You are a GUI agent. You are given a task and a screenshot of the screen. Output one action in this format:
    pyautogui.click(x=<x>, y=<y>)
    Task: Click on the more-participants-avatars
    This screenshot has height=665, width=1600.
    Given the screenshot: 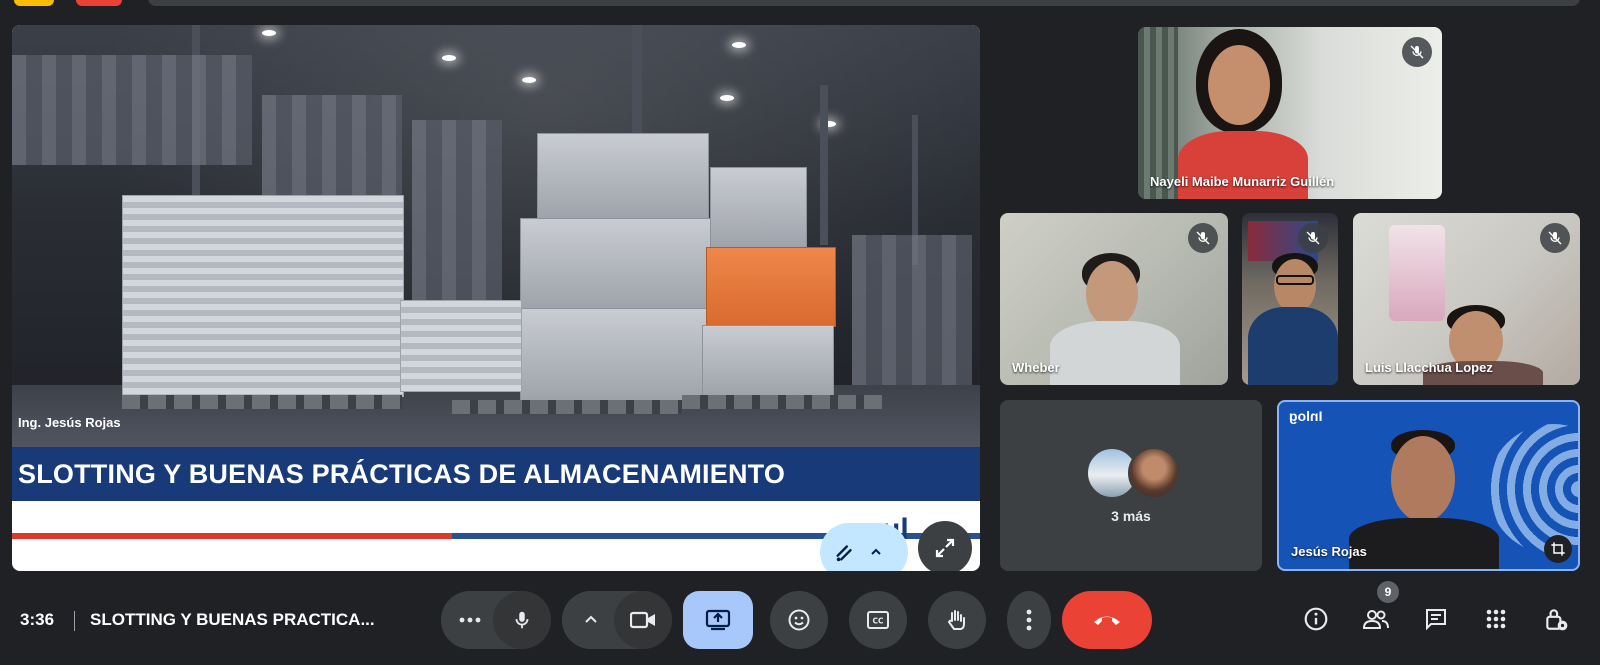 What is the action you would take?
    pyautogui.click(x=1136, y=473)
    